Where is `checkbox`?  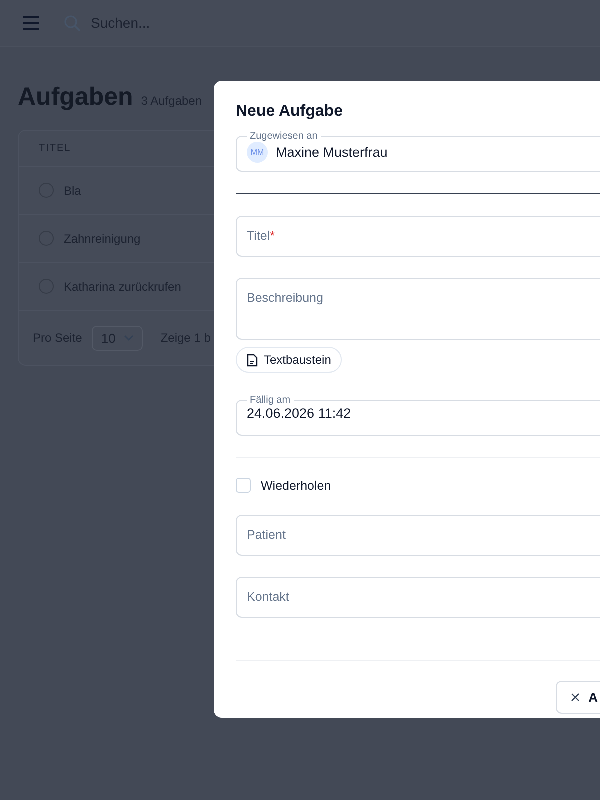
checkbox is located at coordinates (243, 485).